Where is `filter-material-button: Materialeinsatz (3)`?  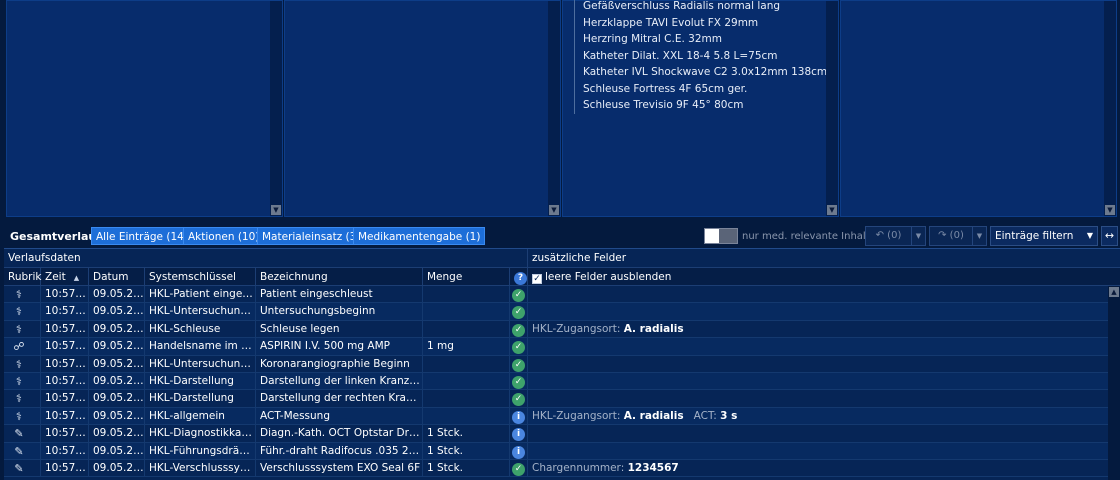 filter-material-button: Materialeinsatz (3) is located at coordinates (311, 236).